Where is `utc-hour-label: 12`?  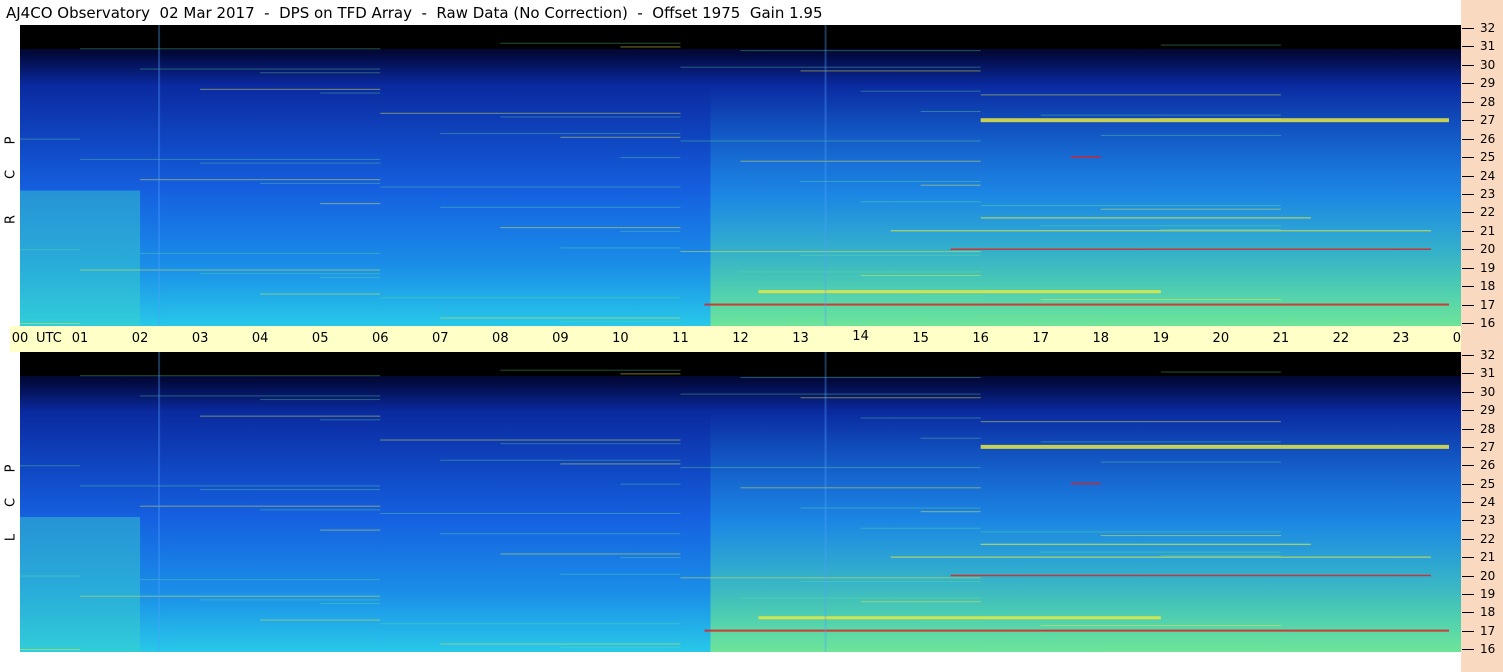
utc-hour-label: 12 is located at coordinates (740, 338).